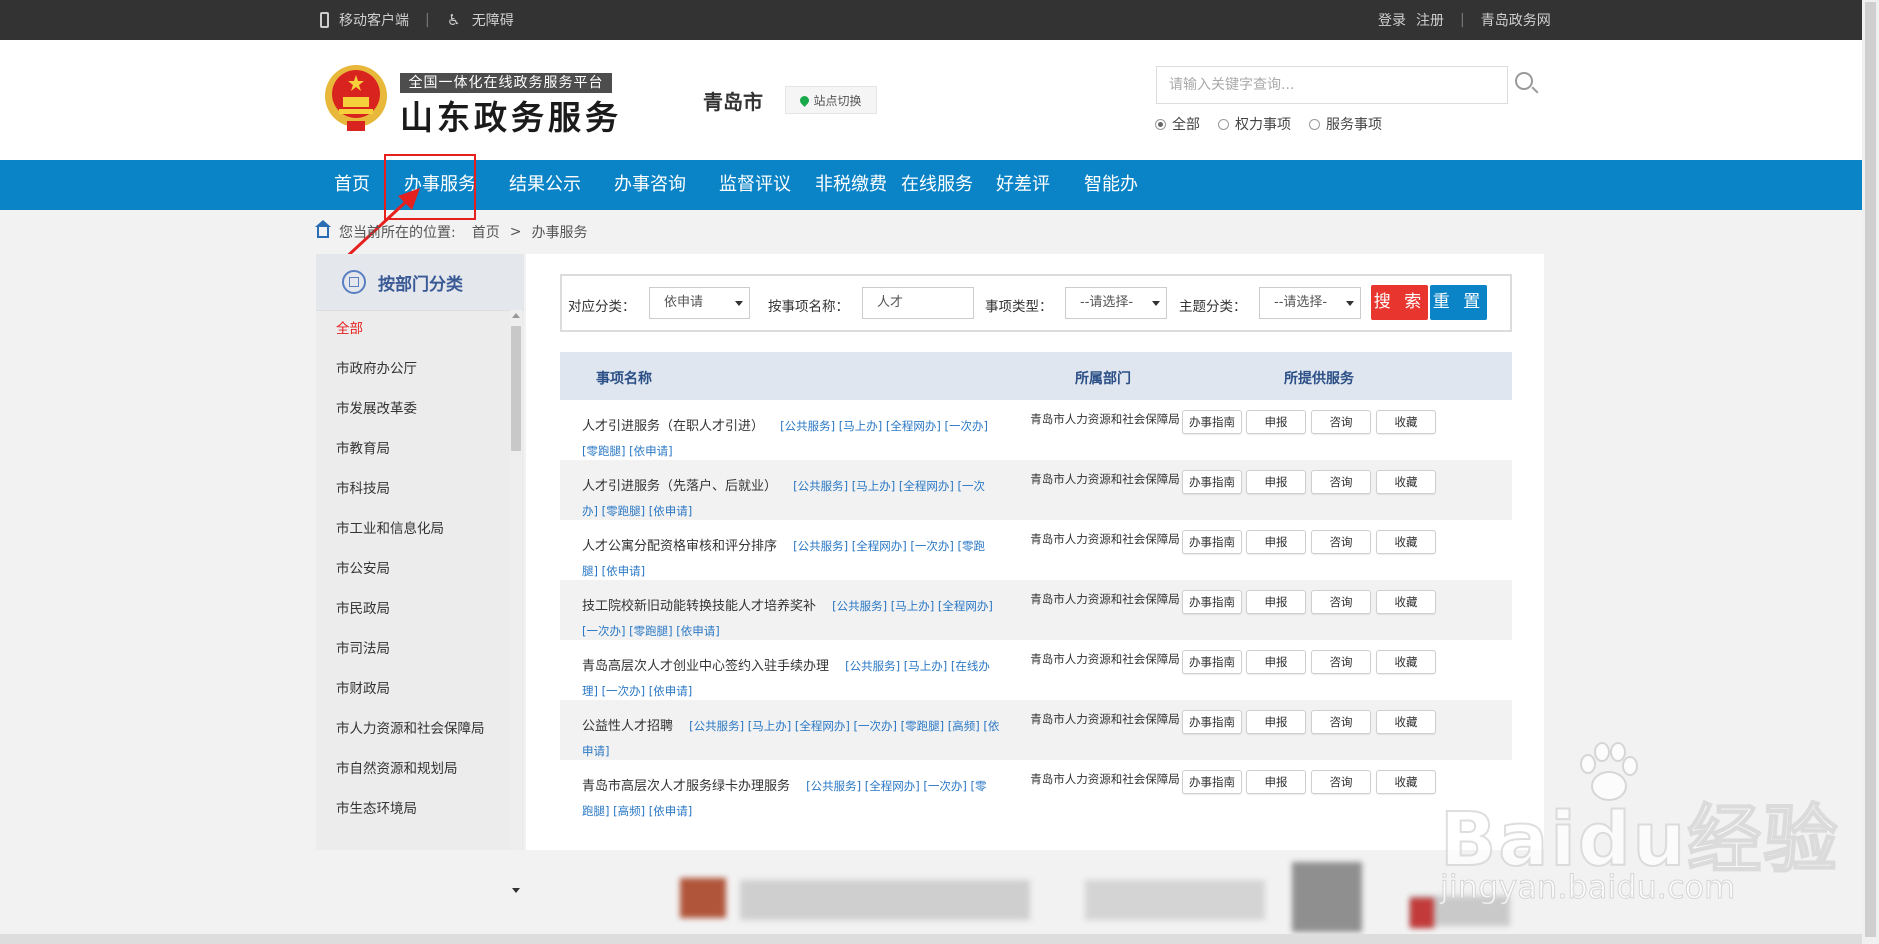 This screenshot has width=1879, height=944. I want to click on accessibility-link: 无障碍, so click(493, 20).